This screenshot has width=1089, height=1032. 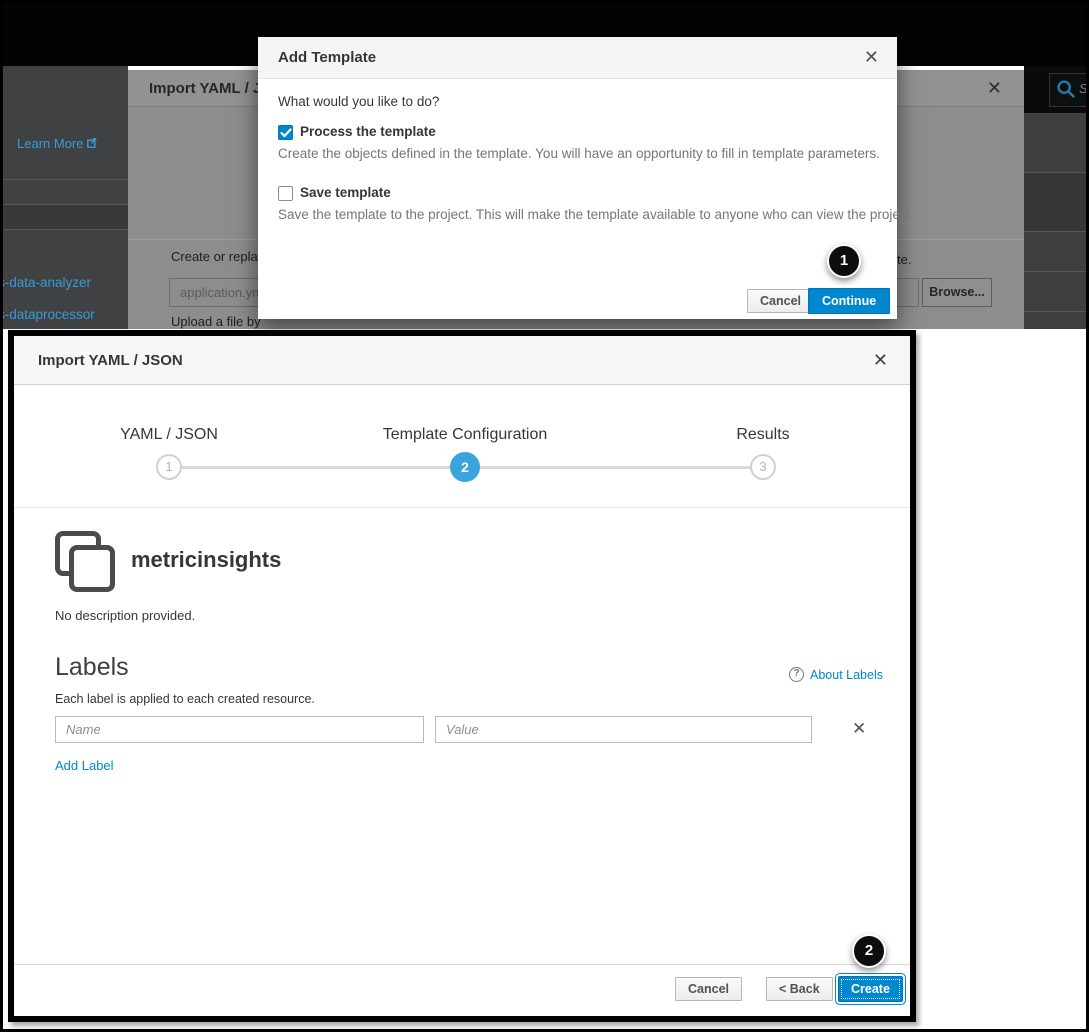 What do you see at coordinates (327, 57) in the screenshot?
I see `modal-title: Add Template` at bounding box center [327, 57].